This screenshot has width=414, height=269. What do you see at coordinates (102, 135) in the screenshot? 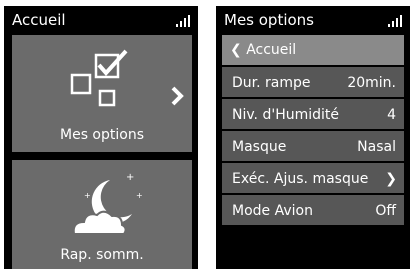
I see `my-options-label: Mes options` at bounding box center [102, 135].